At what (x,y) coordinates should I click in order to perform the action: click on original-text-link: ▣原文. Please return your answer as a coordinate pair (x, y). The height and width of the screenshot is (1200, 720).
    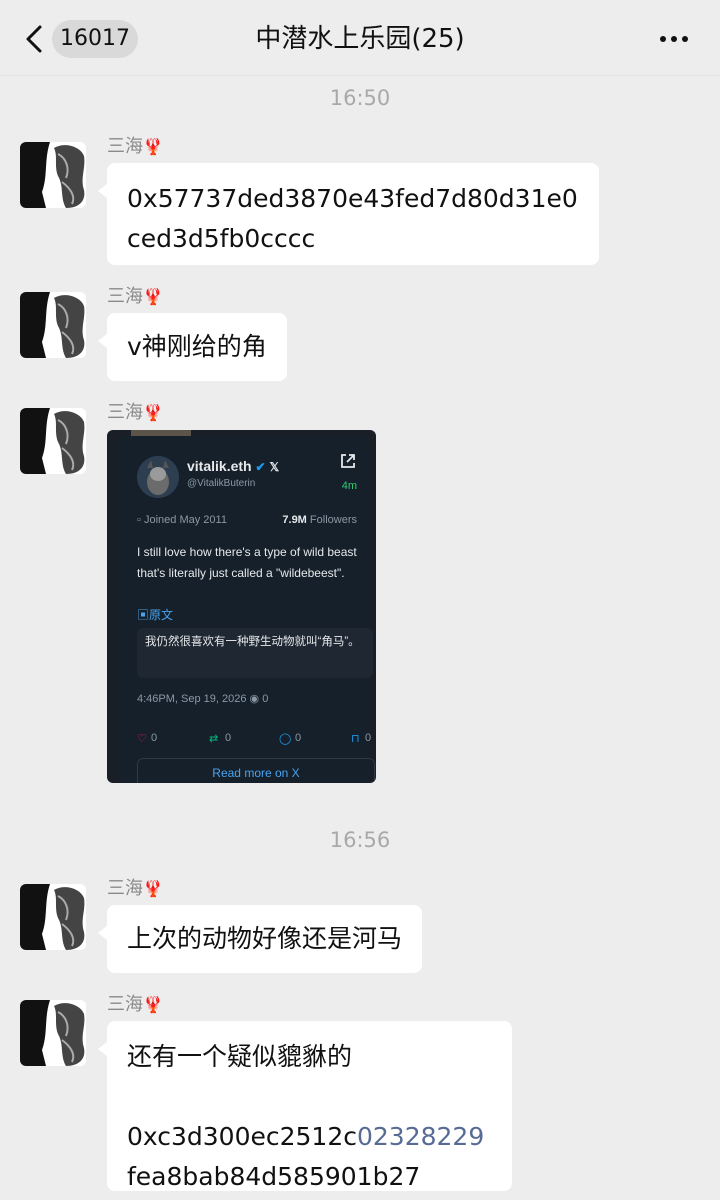
    Looking at the image, I should click on (155, 614).